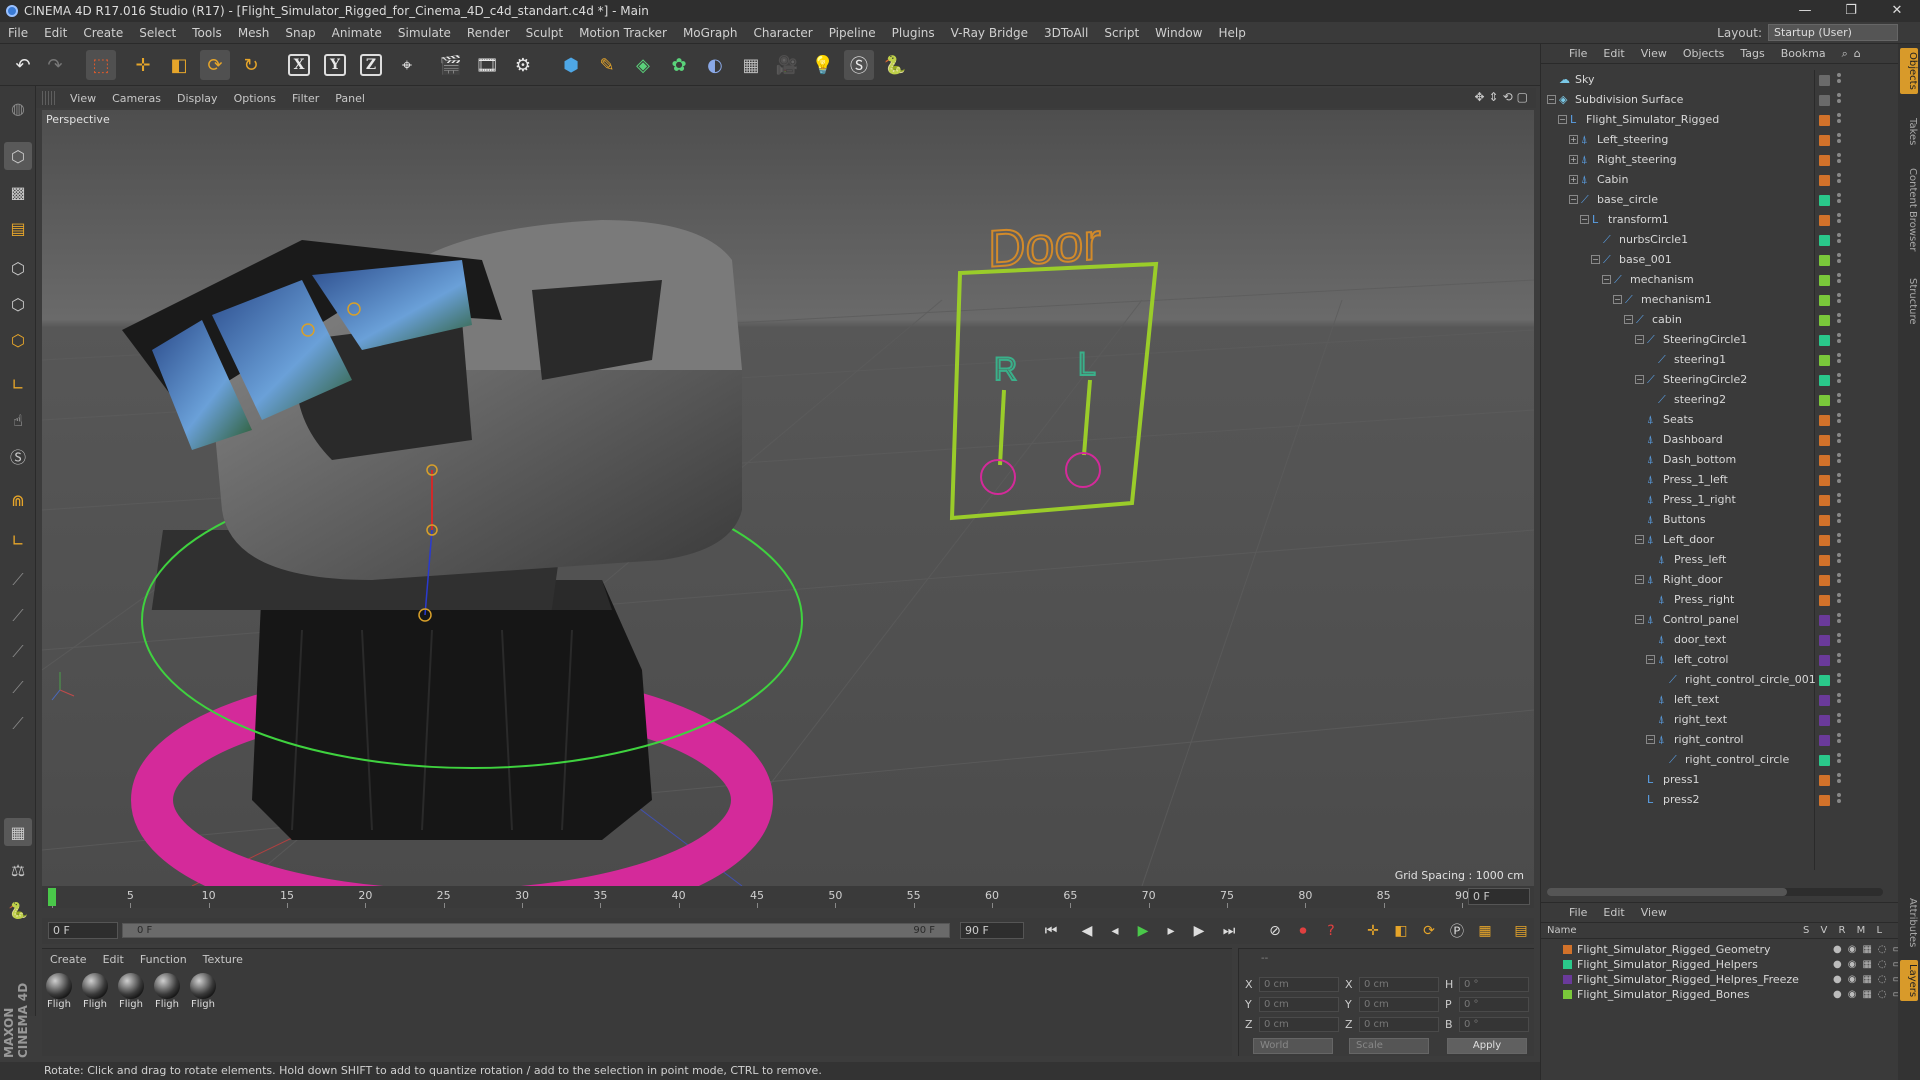  I want to click on redo-icon: ↷, so click(55, 65).